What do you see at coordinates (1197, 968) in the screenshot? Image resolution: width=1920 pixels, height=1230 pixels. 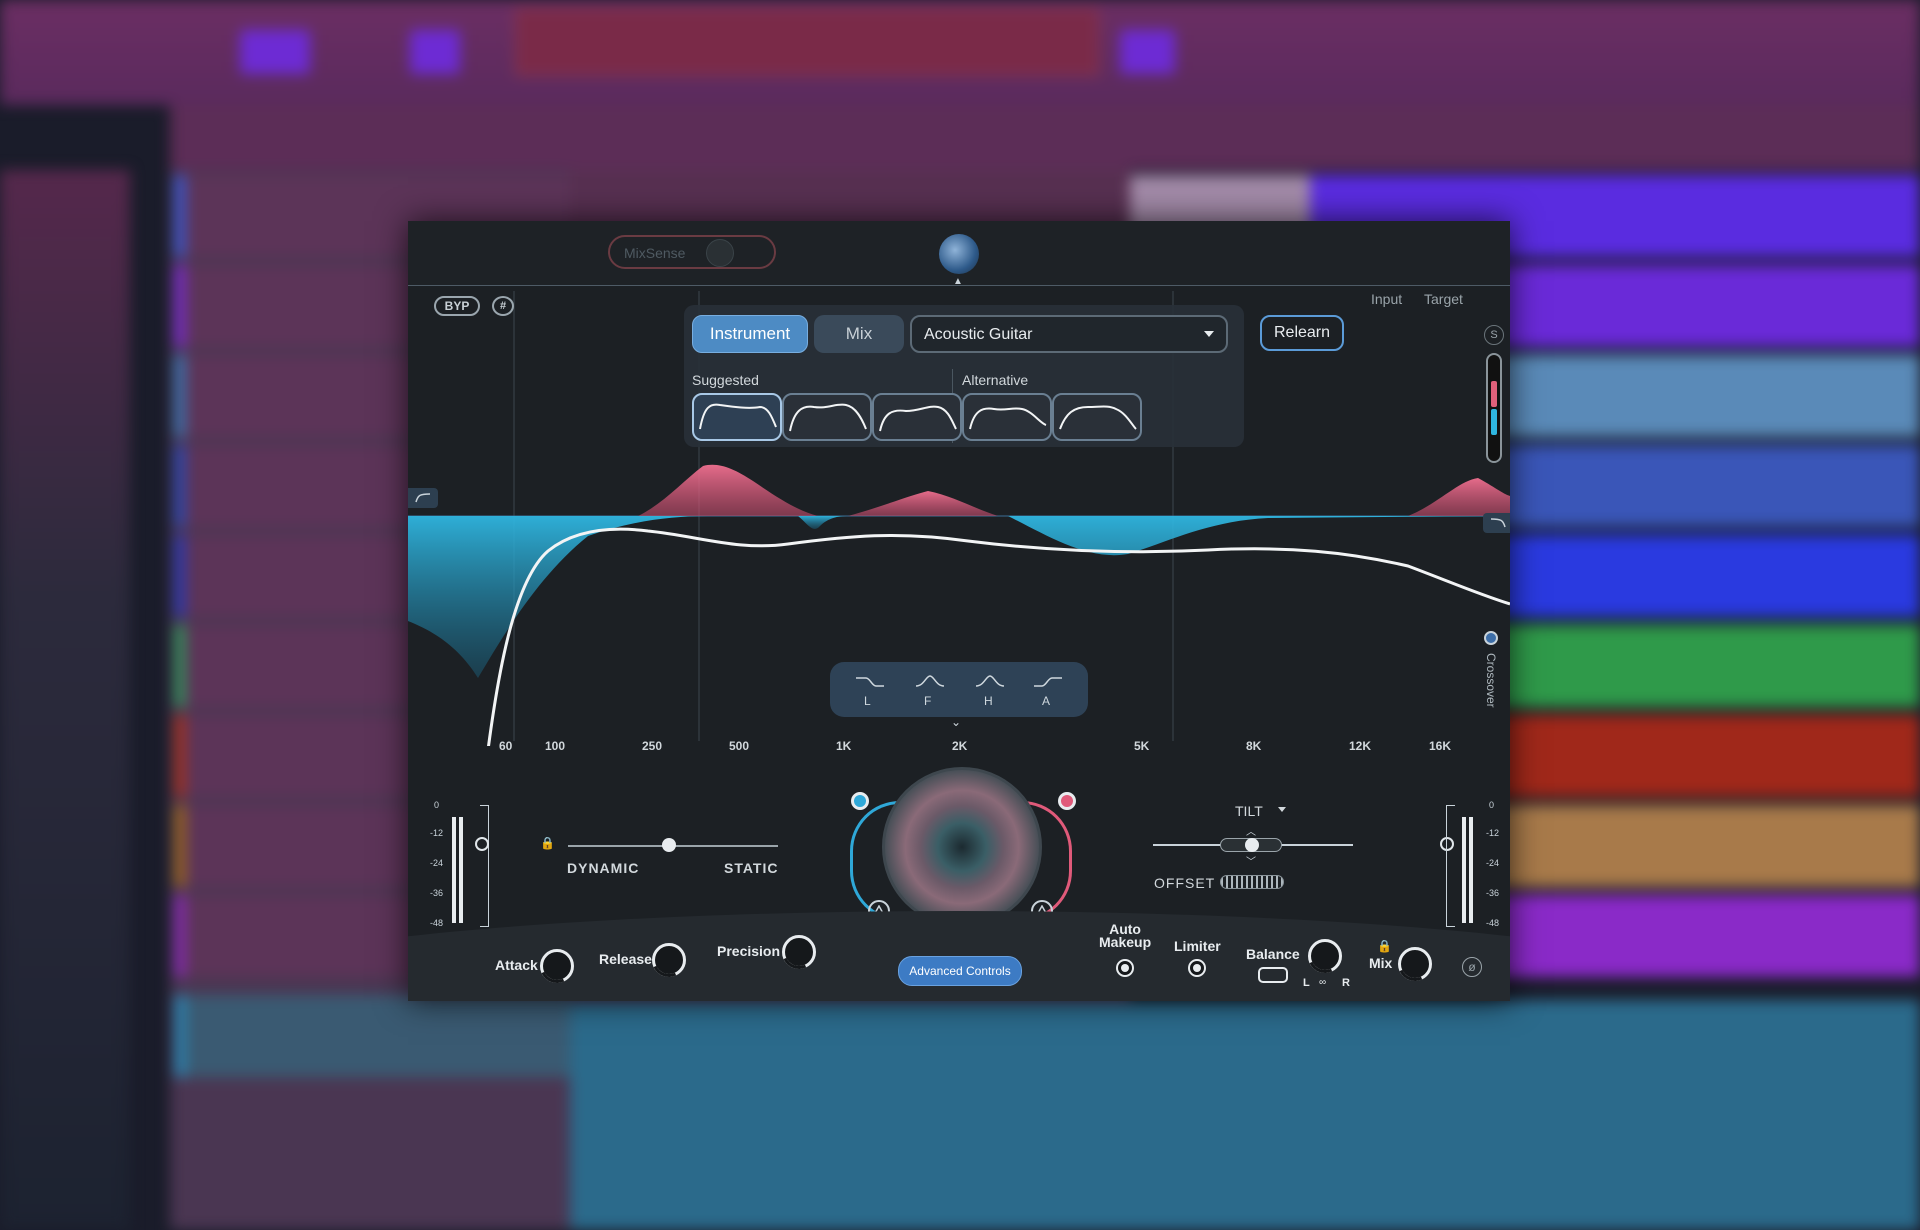 I see `limiter-toggle` at bounding box center [1197, 968].